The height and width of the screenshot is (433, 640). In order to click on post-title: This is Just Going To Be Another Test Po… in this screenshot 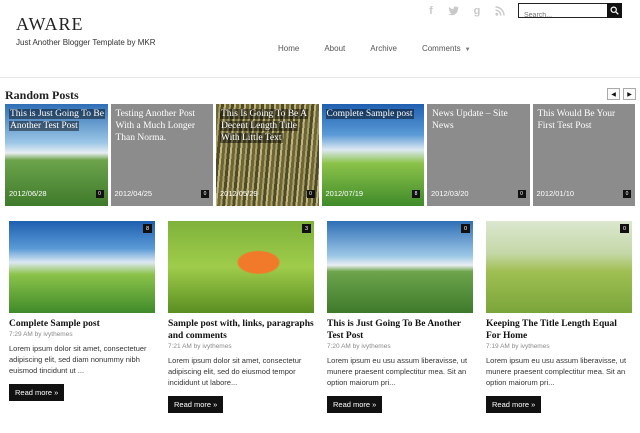, I will do `click(400, 330)`.